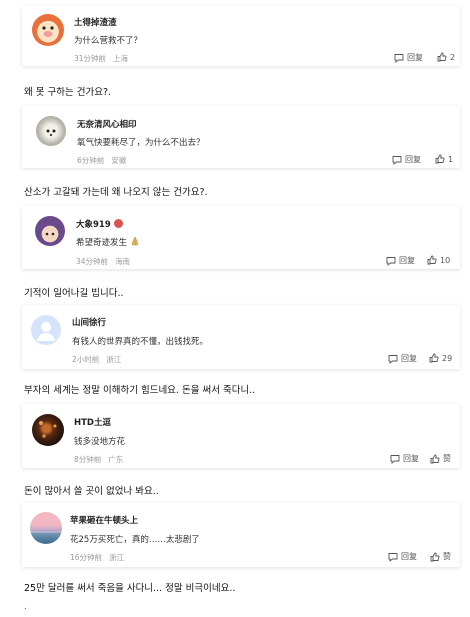 This screenshot has width=470, height=617. Describe the element at coordinates (140, 342) in the screenshot. I see `comment-text: 有钱人的世界真的不懂，出钱找死。` at that location.